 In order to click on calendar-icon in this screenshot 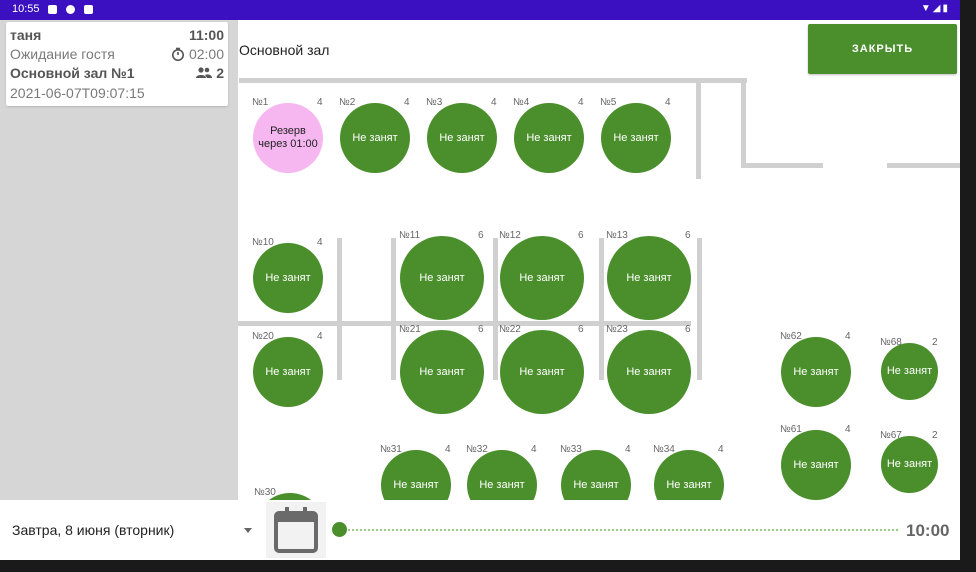, I will do `click(296, 530)`.